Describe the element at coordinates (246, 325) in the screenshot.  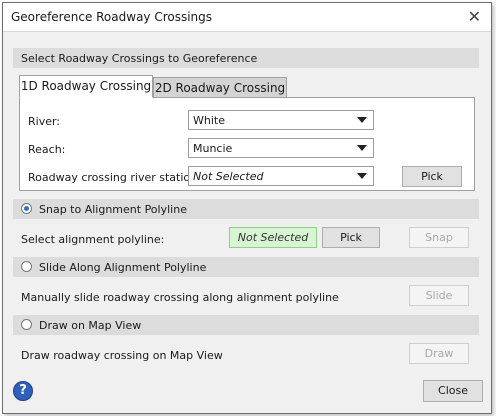
I see `draw-section-header: Draw on Map View` at that location.